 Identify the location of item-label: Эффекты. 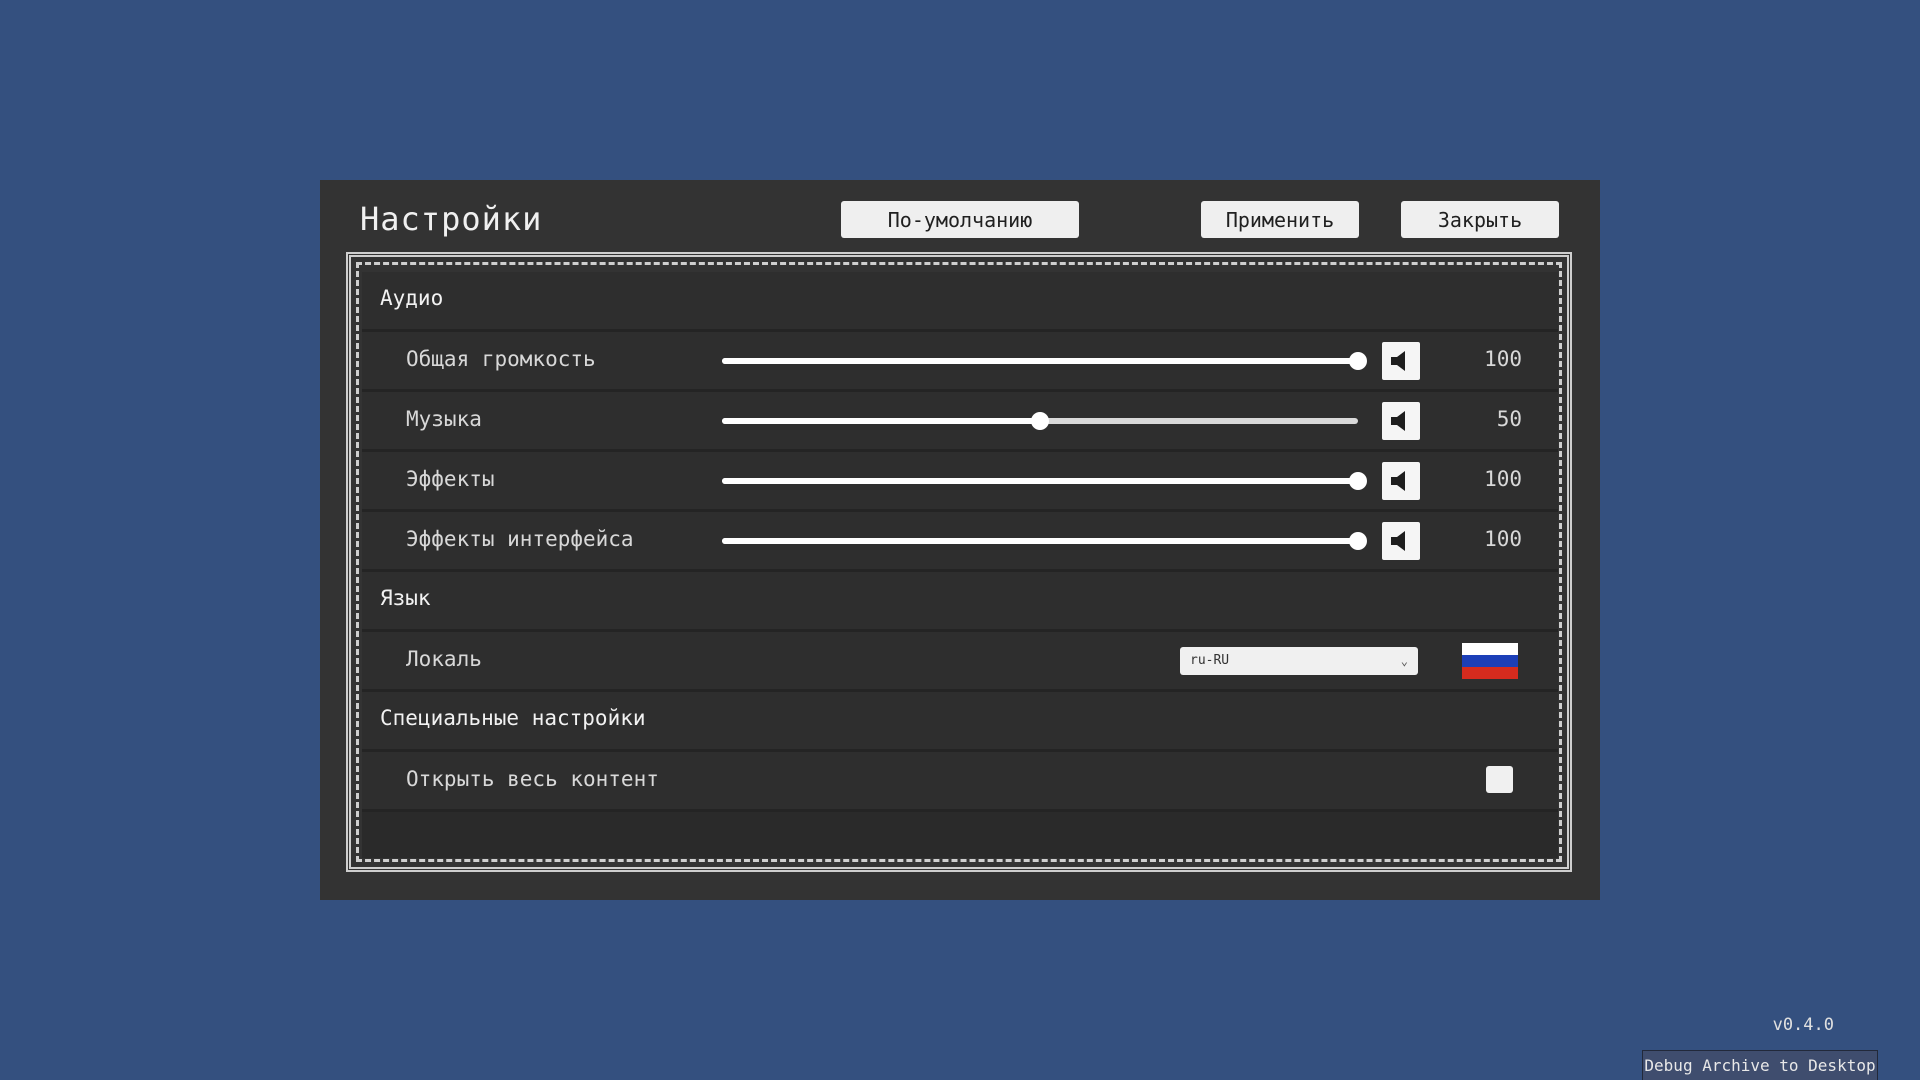
(450, 479).